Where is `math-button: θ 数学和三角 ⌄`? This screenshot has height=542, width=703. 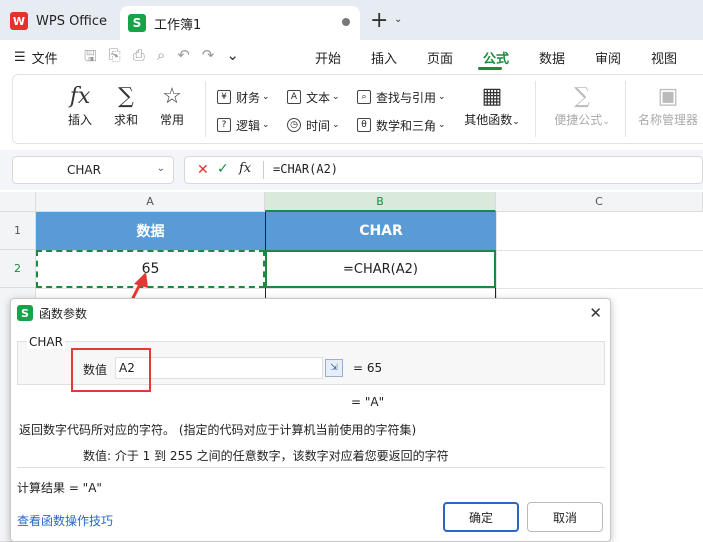 math-button: θ 数学和三角 ⌄ is located at coordinates (401, 125).